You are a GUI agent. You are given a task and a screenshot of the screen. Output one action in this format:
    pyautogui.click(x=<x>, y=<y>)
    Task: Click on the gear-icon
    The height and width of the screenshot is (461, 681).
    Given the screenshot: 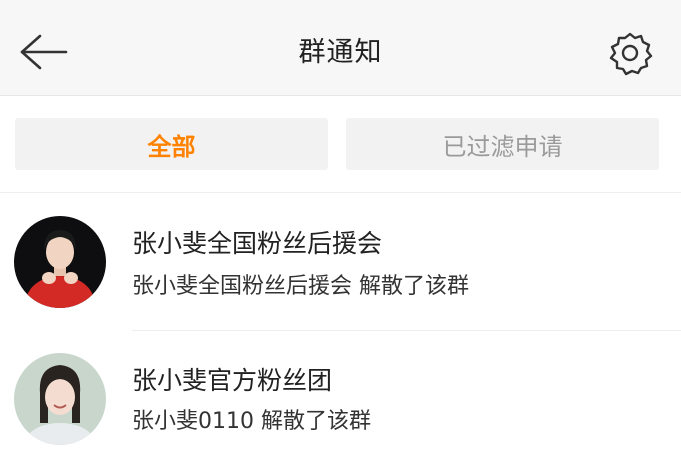 What is the action you would take?
    pyautogui.click(x=630, y=53)
    